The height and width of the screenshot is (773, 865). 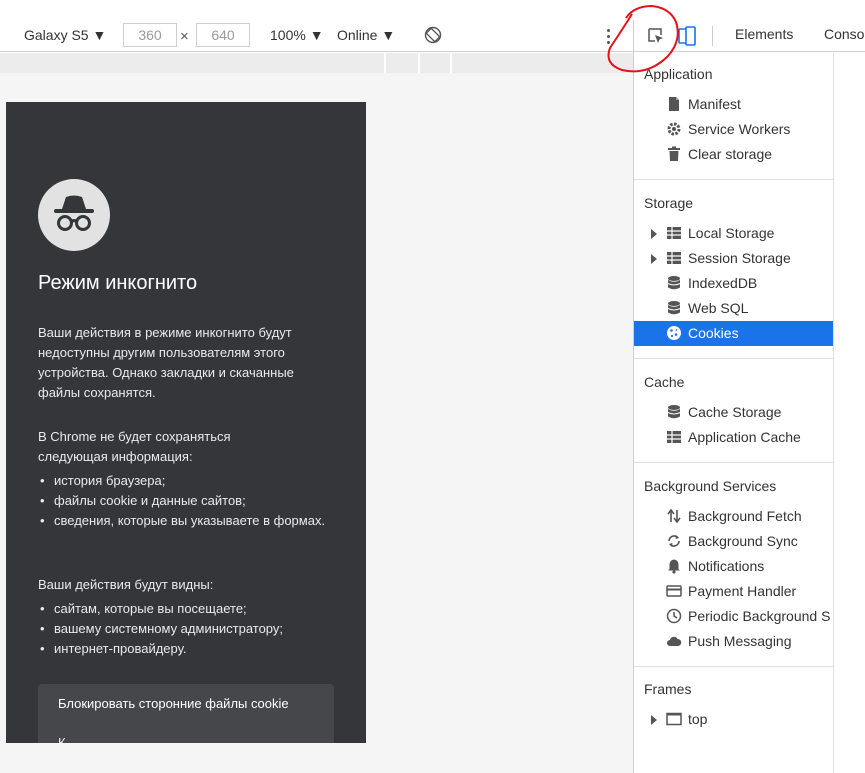 What do you see at coordinates (733, 516) in the screenshot?
I see `sidebar-item-background-fetch: Background Fetch` at bounding box center [733, 516].